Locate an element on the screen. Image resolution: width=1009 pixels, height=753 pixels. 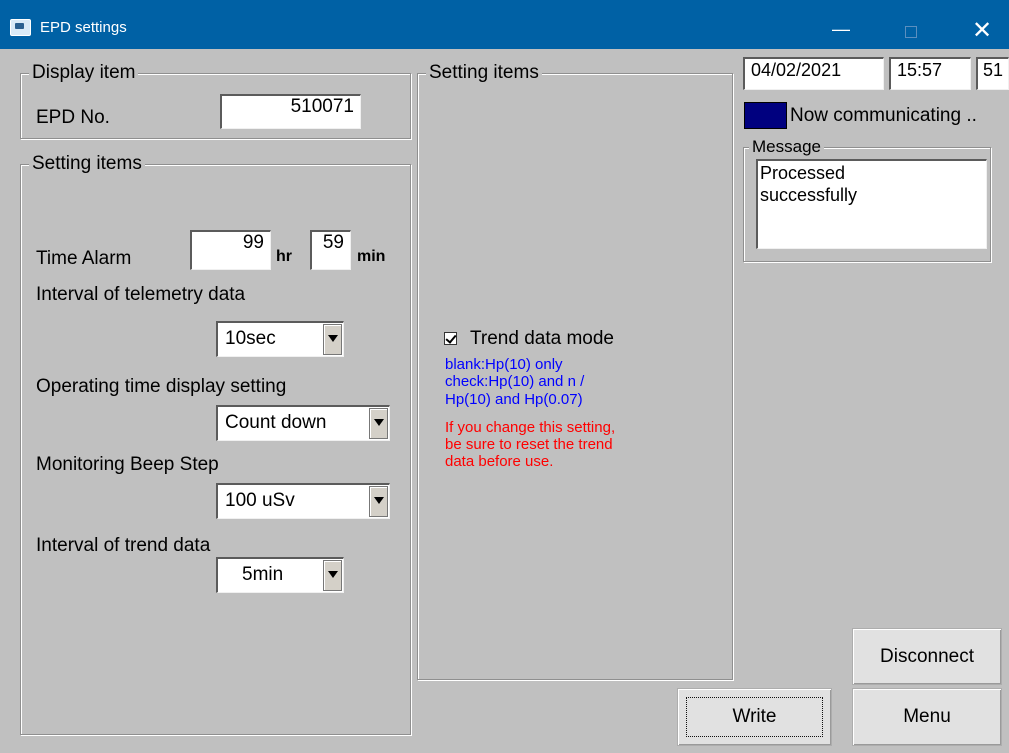
menu-button-label: Menu is located at coordinates (927, 716).